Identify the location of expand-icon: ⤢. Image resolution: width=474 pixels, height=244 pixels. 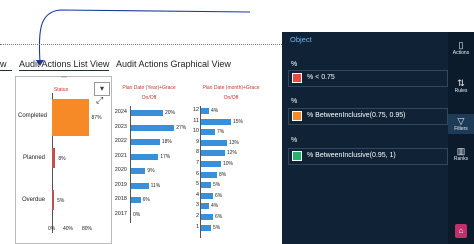
(99, 100).